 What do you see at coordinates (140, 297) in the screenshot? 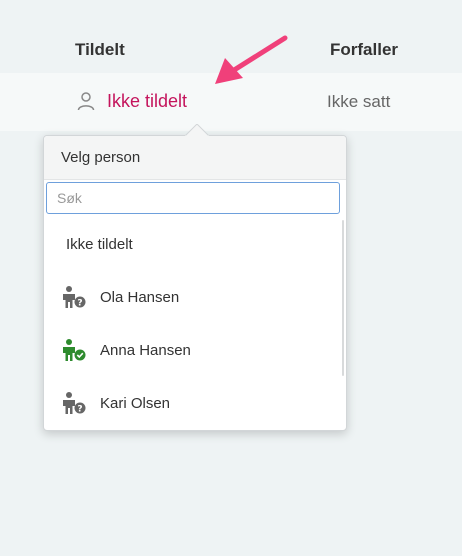
I see `option-label: Ola Hansen` at bounding box center [140, 297].